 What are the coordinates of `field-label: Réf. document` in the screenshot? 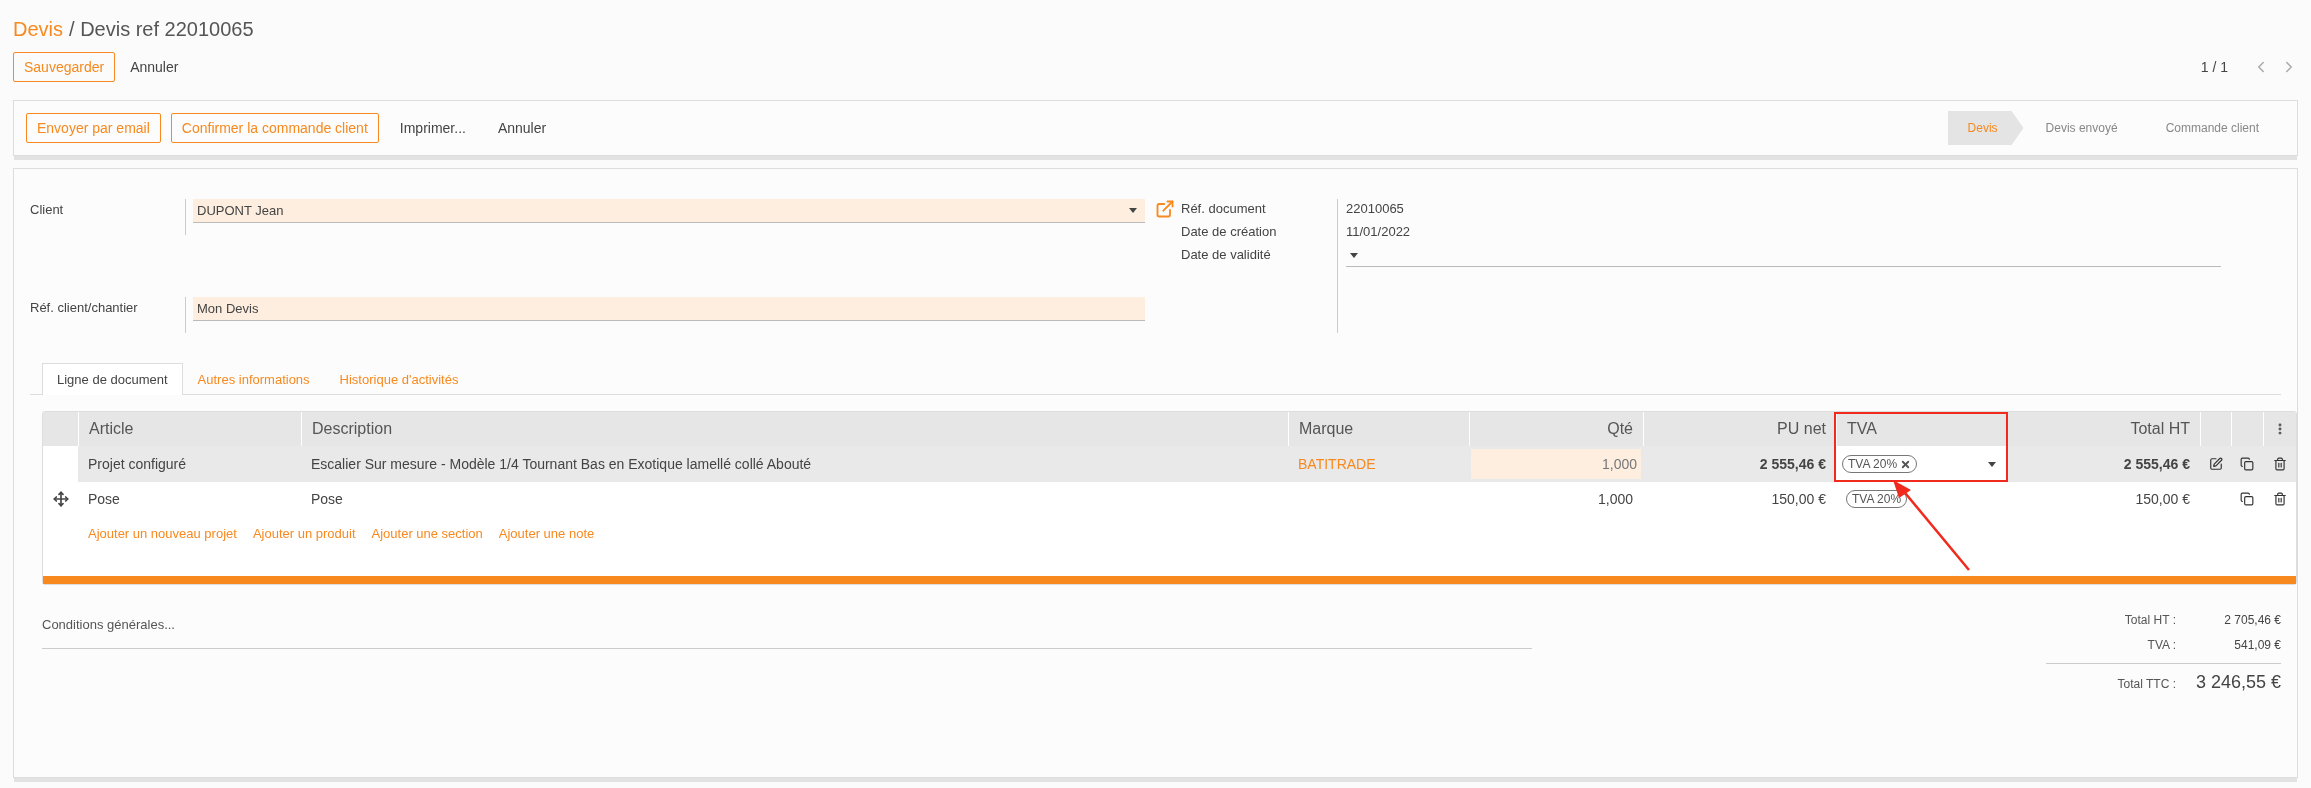 It's located at (1224, 209).